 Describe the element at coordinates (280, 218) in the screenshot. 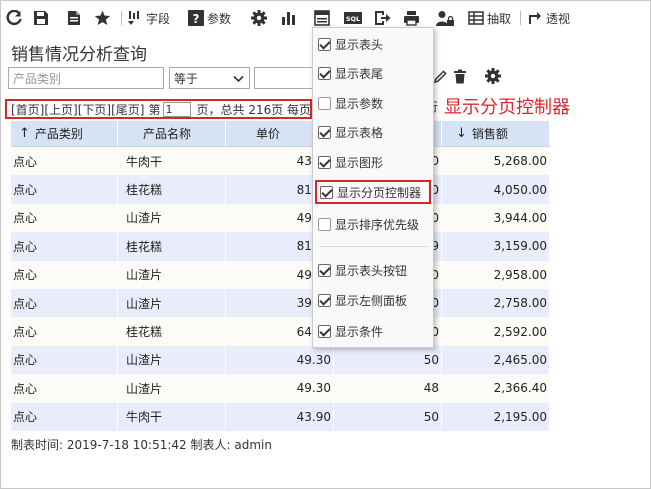

I see `table-row: 点心山渣片49.30803,944.00` at that location.